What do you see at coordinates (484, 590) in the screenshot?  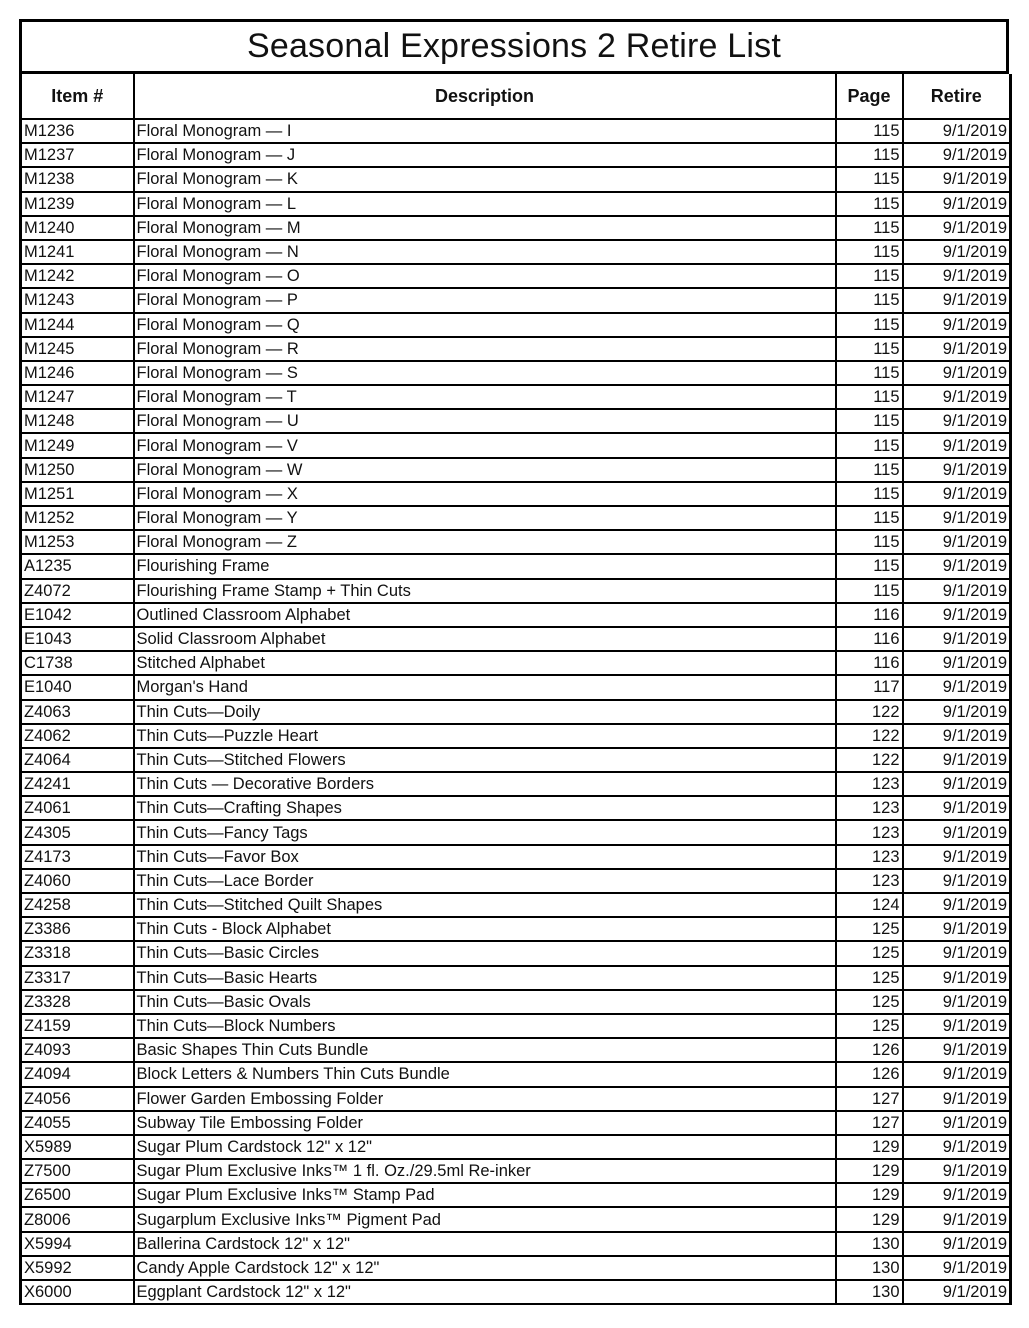 I see `description-cell: Flourishing Frame Stamp + Thin Cuts` at bounding box center [484, 590].